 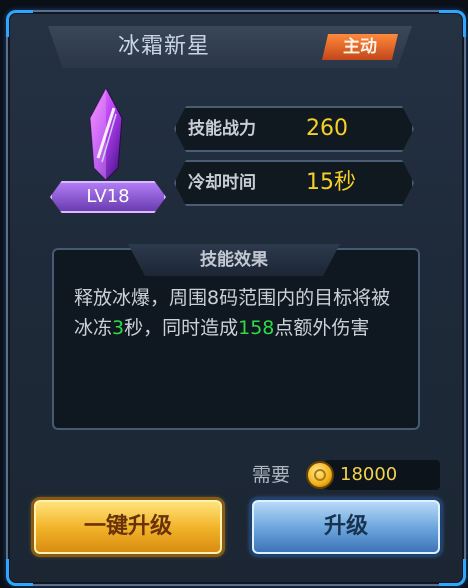 What do you see at coordinates (320, 475) in the screenshot?
I see `gold-coin-icon` at bounding box center [320, 475].